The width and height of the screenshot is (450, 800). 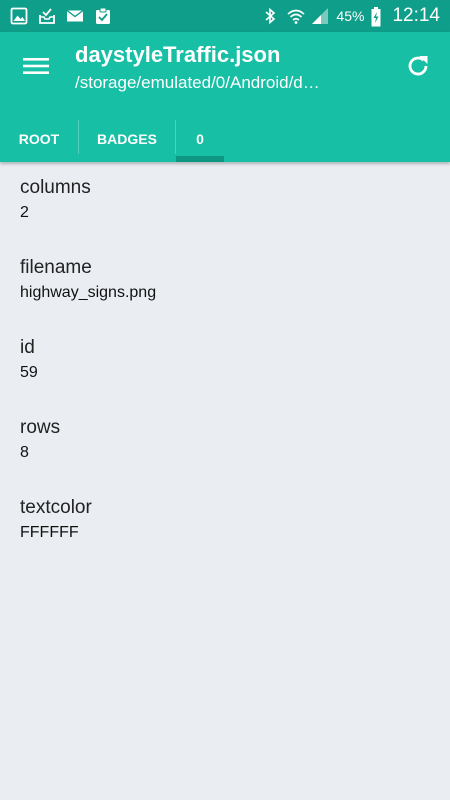 I want to click on tab-root: ROOT, so click(x=39, y=139).